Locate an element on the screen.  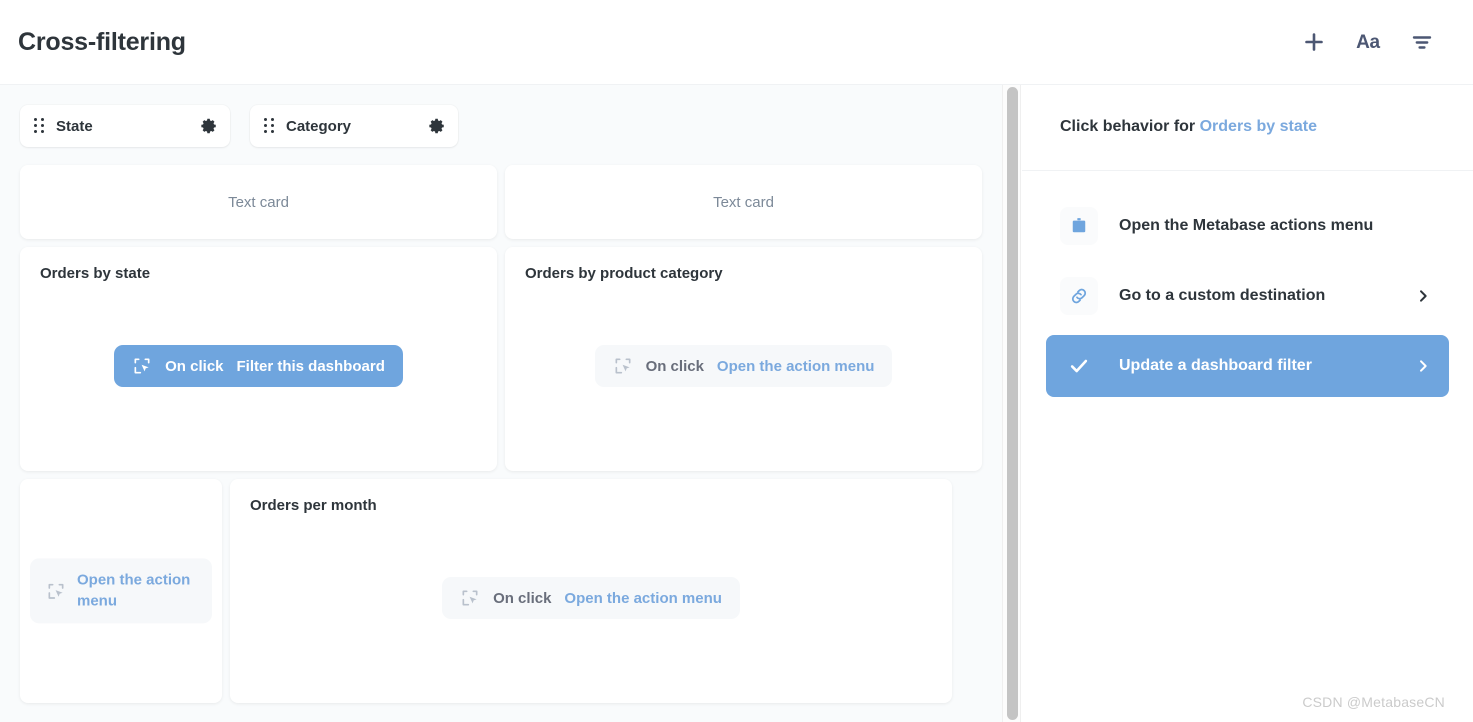
filter-icon is located at coordinates (1422, 42).